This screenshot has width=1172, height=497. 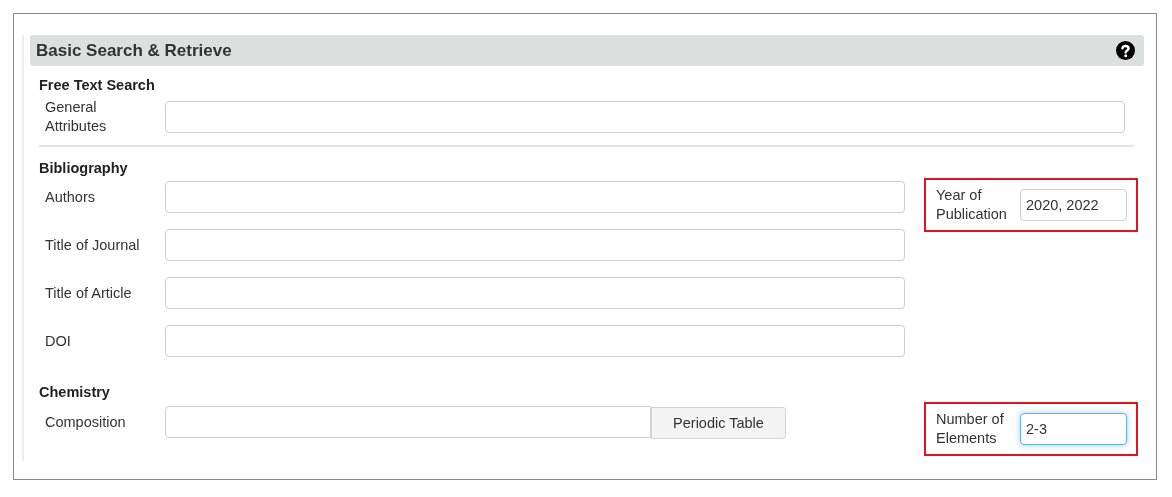 I want to click on field-label: Year of Publication, so click(x=972, y=205).